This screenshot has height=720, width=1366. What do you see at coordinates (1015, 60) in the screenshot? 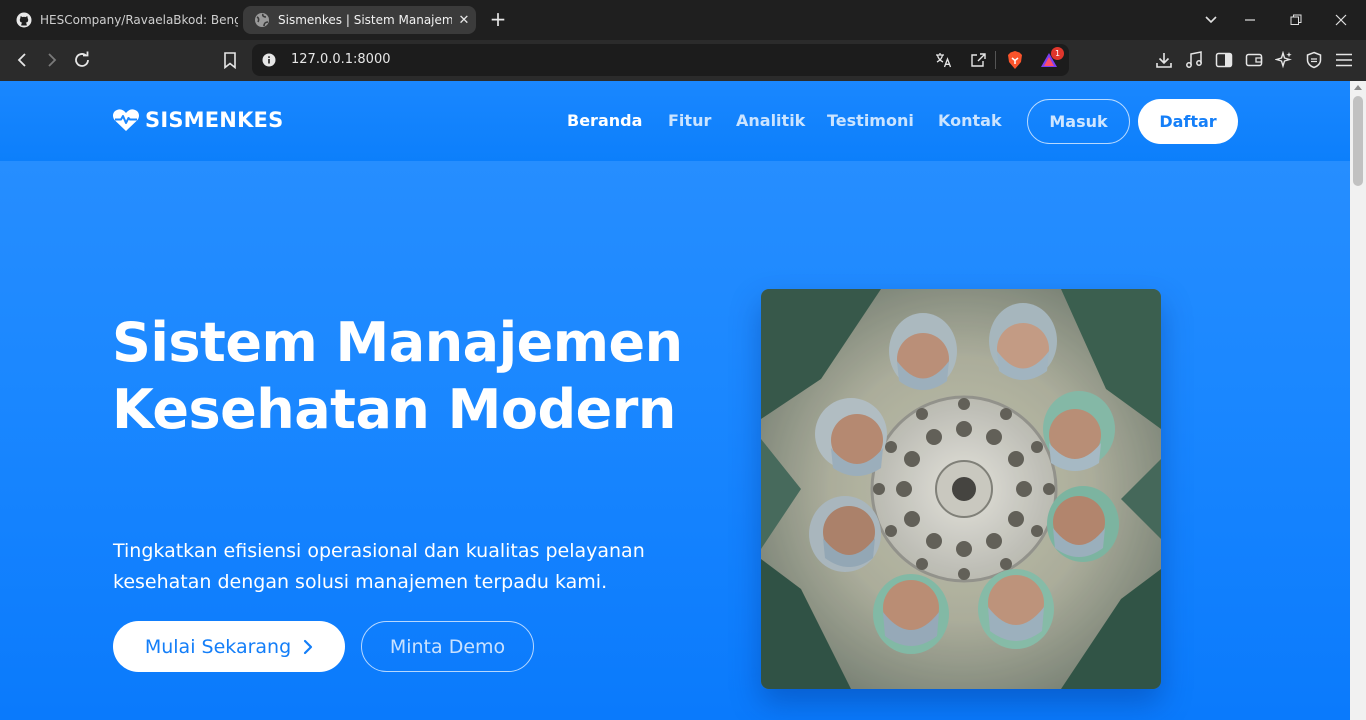
I see `brave-shields-icon` at bounding box center [1015, 60].